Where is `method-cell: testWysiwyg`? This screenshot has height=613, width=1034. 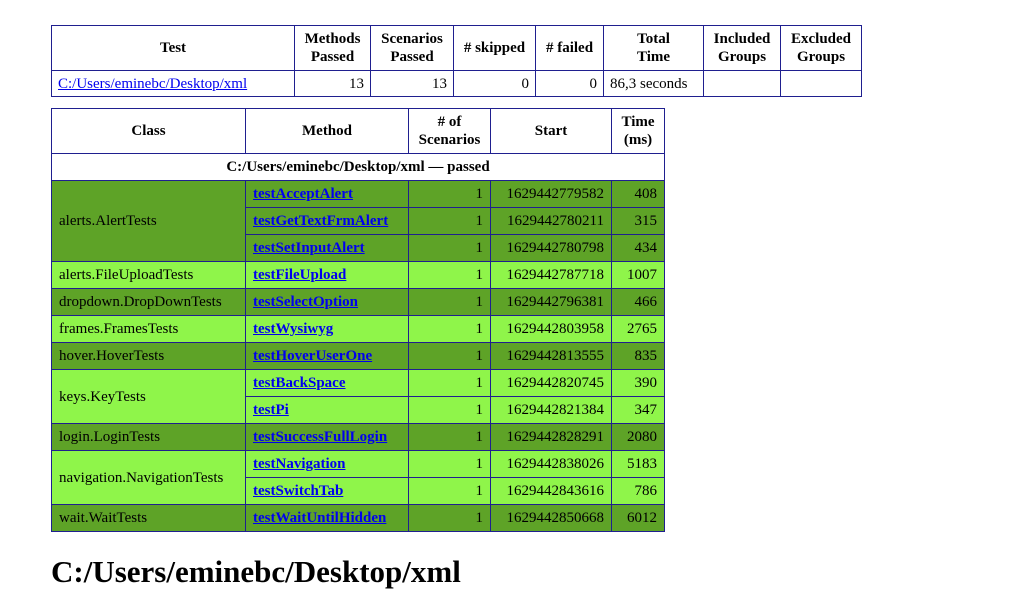 method-cell: testWysiwyg is located at coordinates (327, 329).